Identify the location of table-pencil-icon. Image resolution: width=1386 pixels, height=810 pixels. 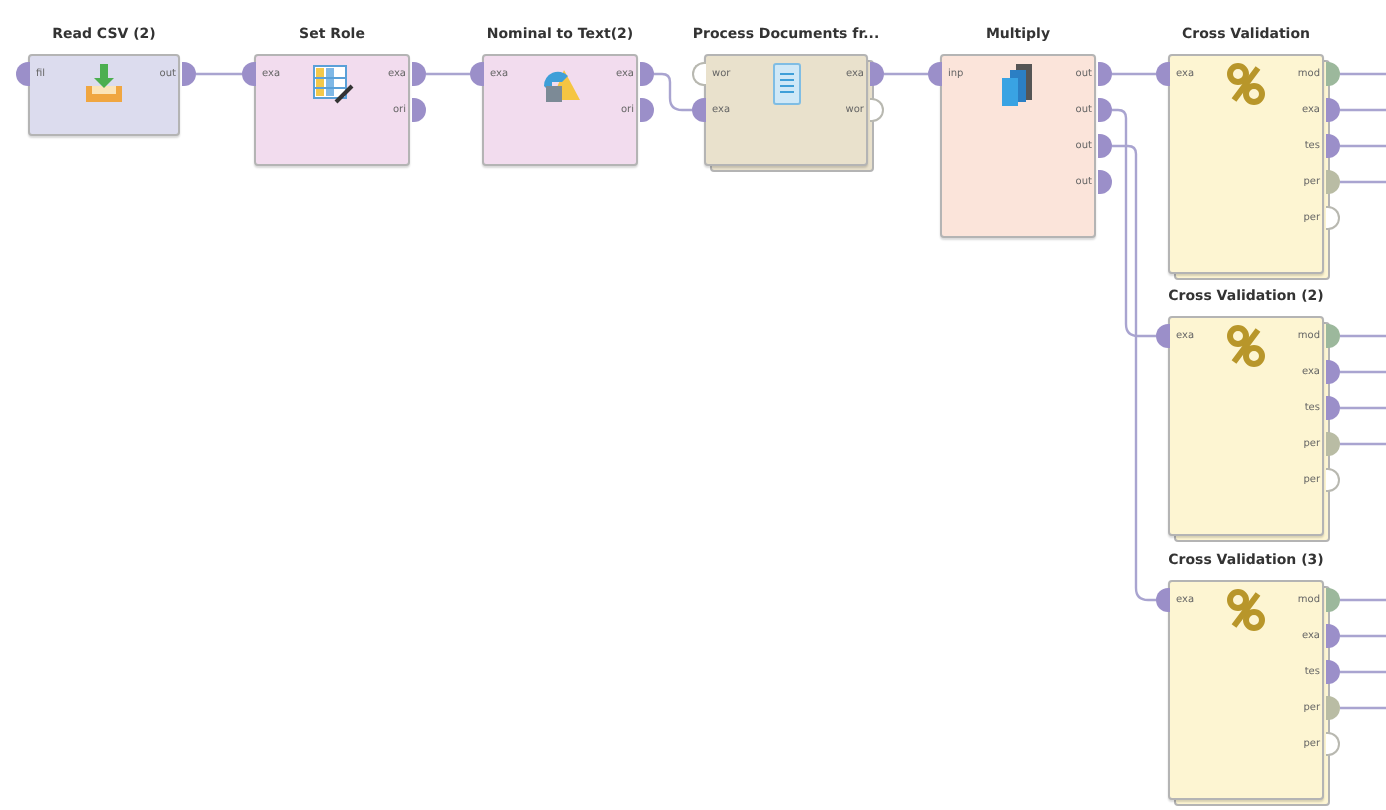
(332, 84).